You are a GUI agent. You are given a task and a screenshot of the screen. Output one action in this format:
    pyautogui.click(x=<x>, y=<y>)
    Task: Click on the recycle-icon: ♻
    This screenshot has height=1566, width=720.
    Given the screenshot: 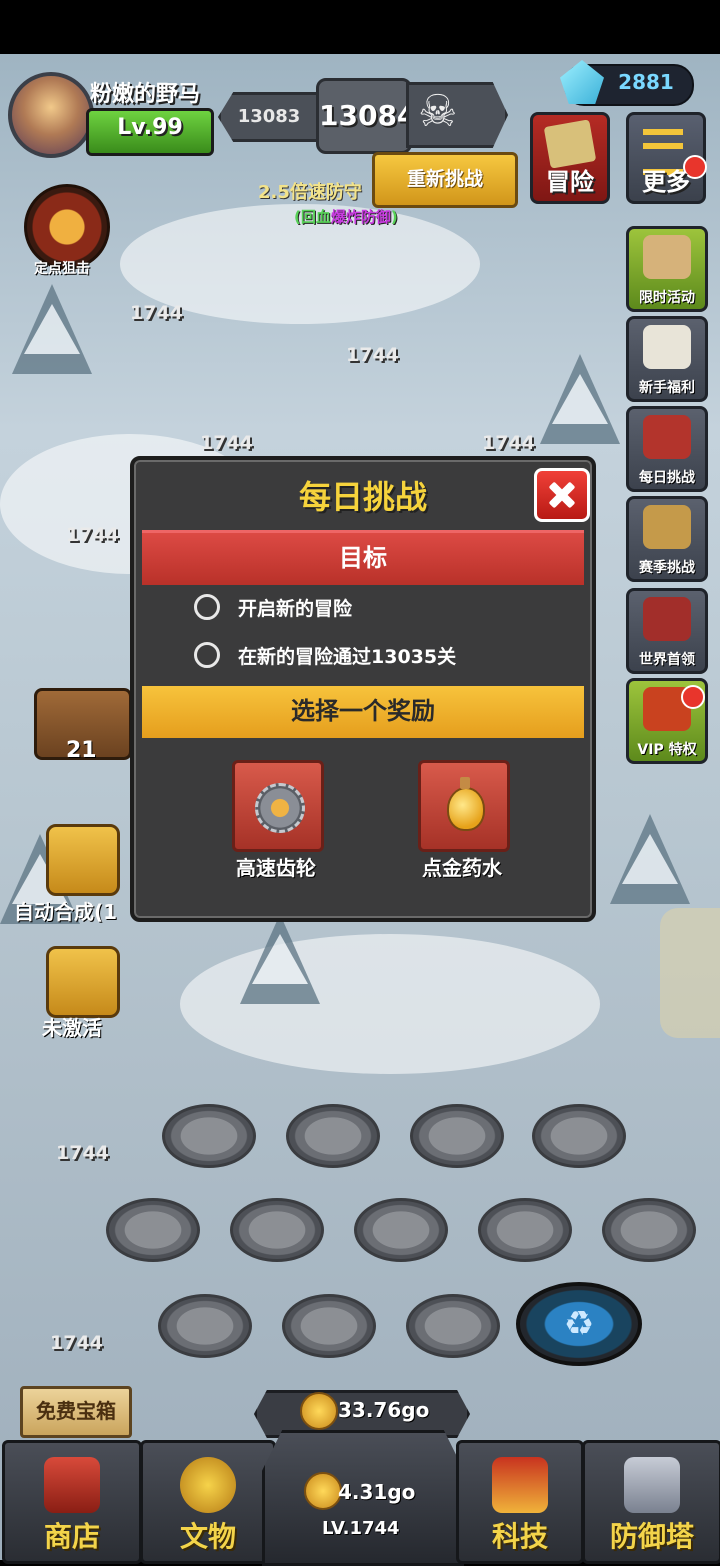 What is the action you would take?
    pyautogui.click(x=579, y=1324)
    